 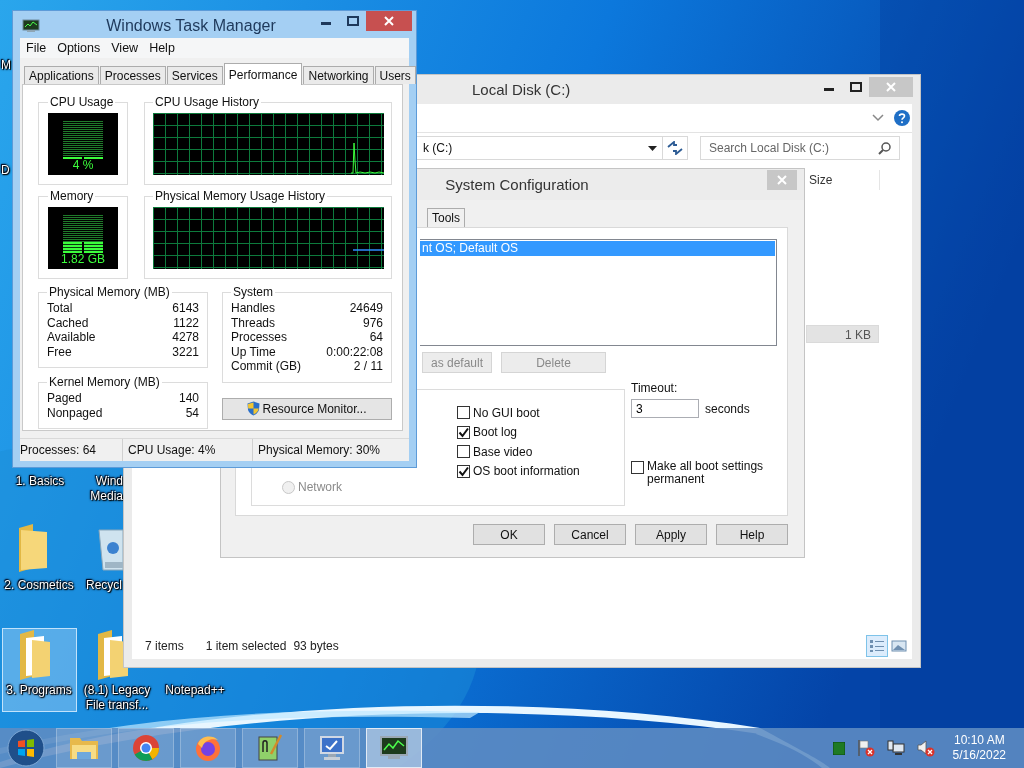 I want to click on stat-value: 0:00:22:08, so click(x=354, y=351).